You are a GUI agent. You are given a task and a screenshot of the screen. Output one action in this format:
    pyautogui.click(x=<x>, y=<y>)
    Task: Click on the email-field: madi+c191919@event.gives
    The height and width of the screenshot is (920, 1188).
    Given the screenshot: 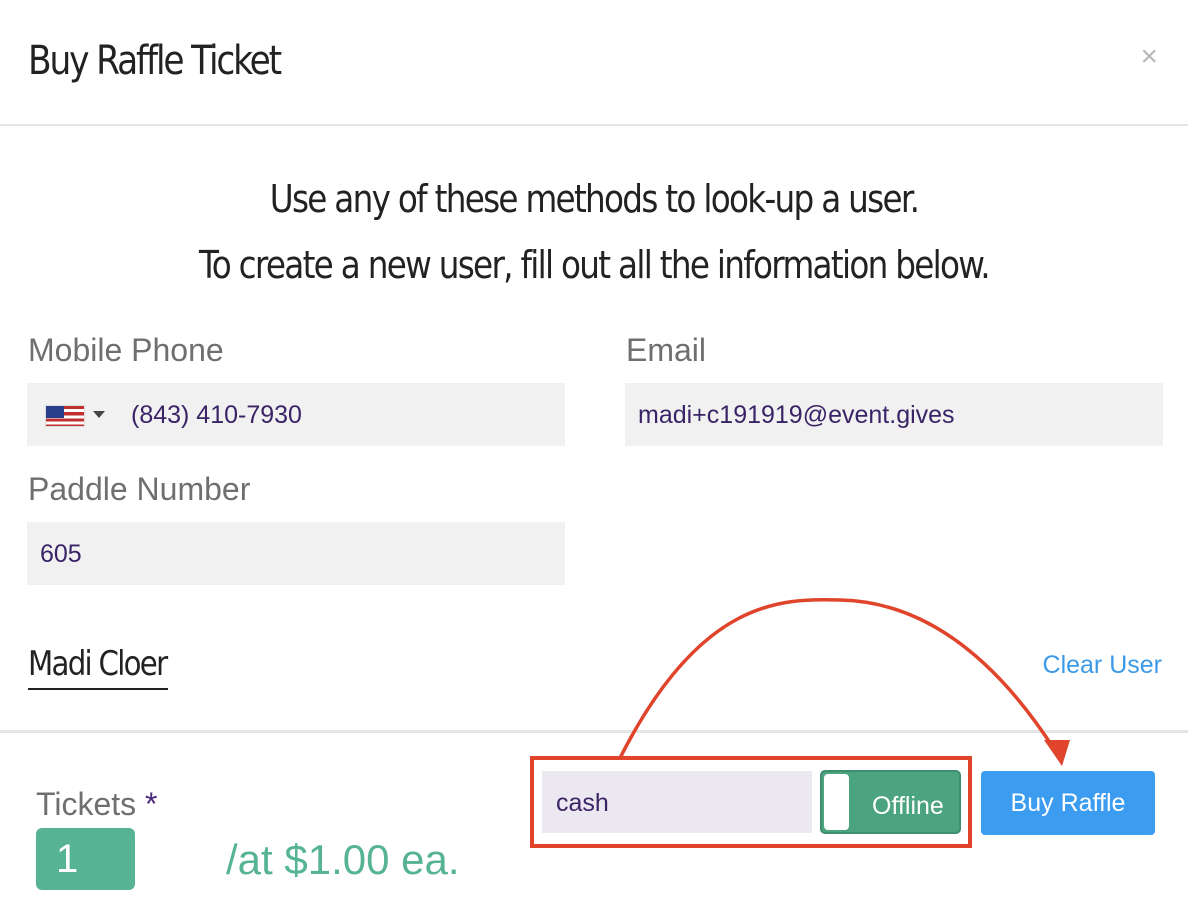 What is the action you would take?
    pyautogui.click(x=894, y=414)
    